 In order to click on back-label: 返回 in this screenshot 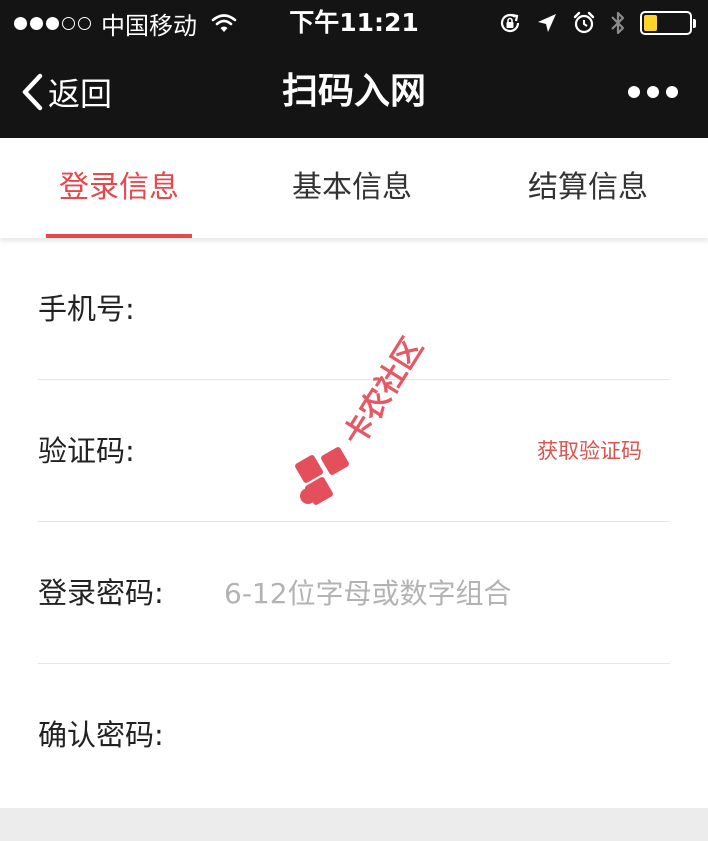, I will do `click(80, 94)`.